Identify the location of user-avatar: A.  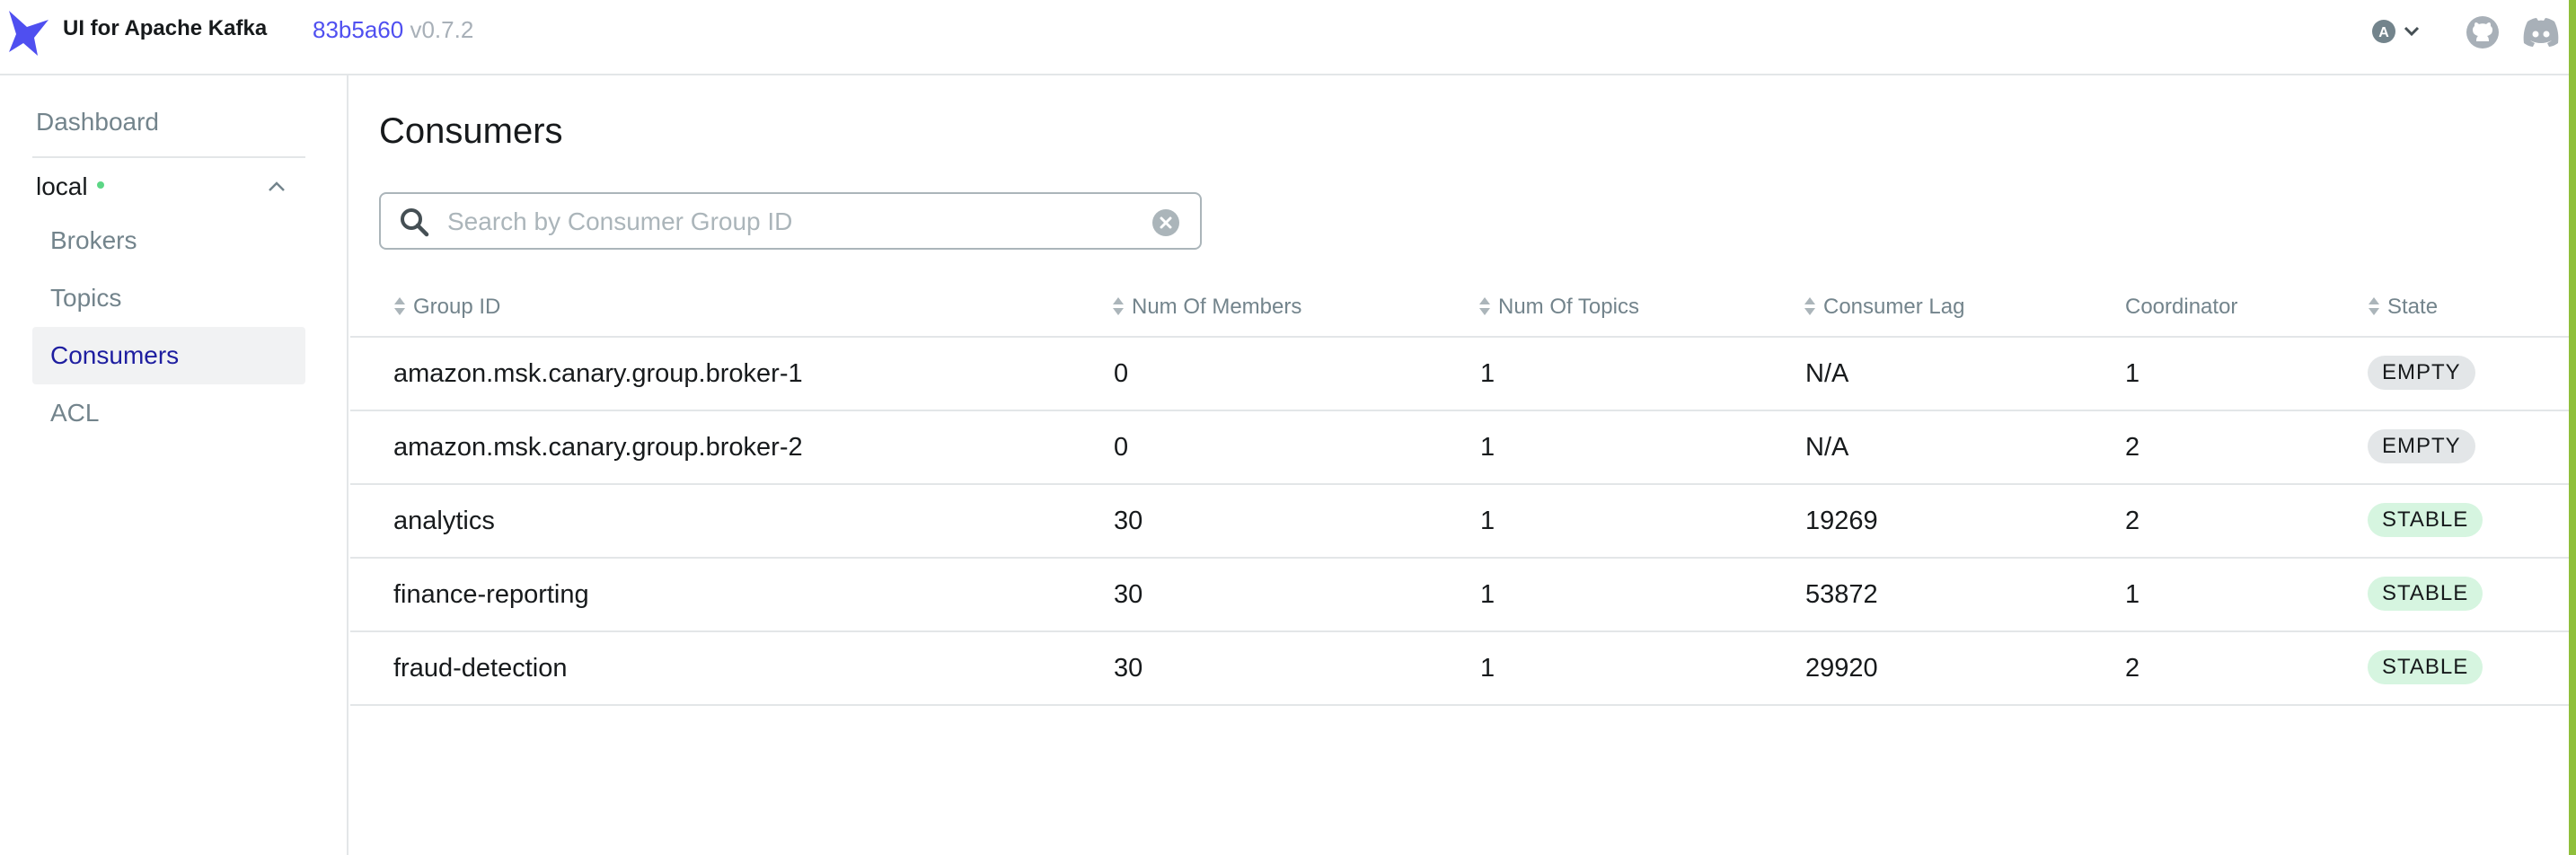
(2383, 32).